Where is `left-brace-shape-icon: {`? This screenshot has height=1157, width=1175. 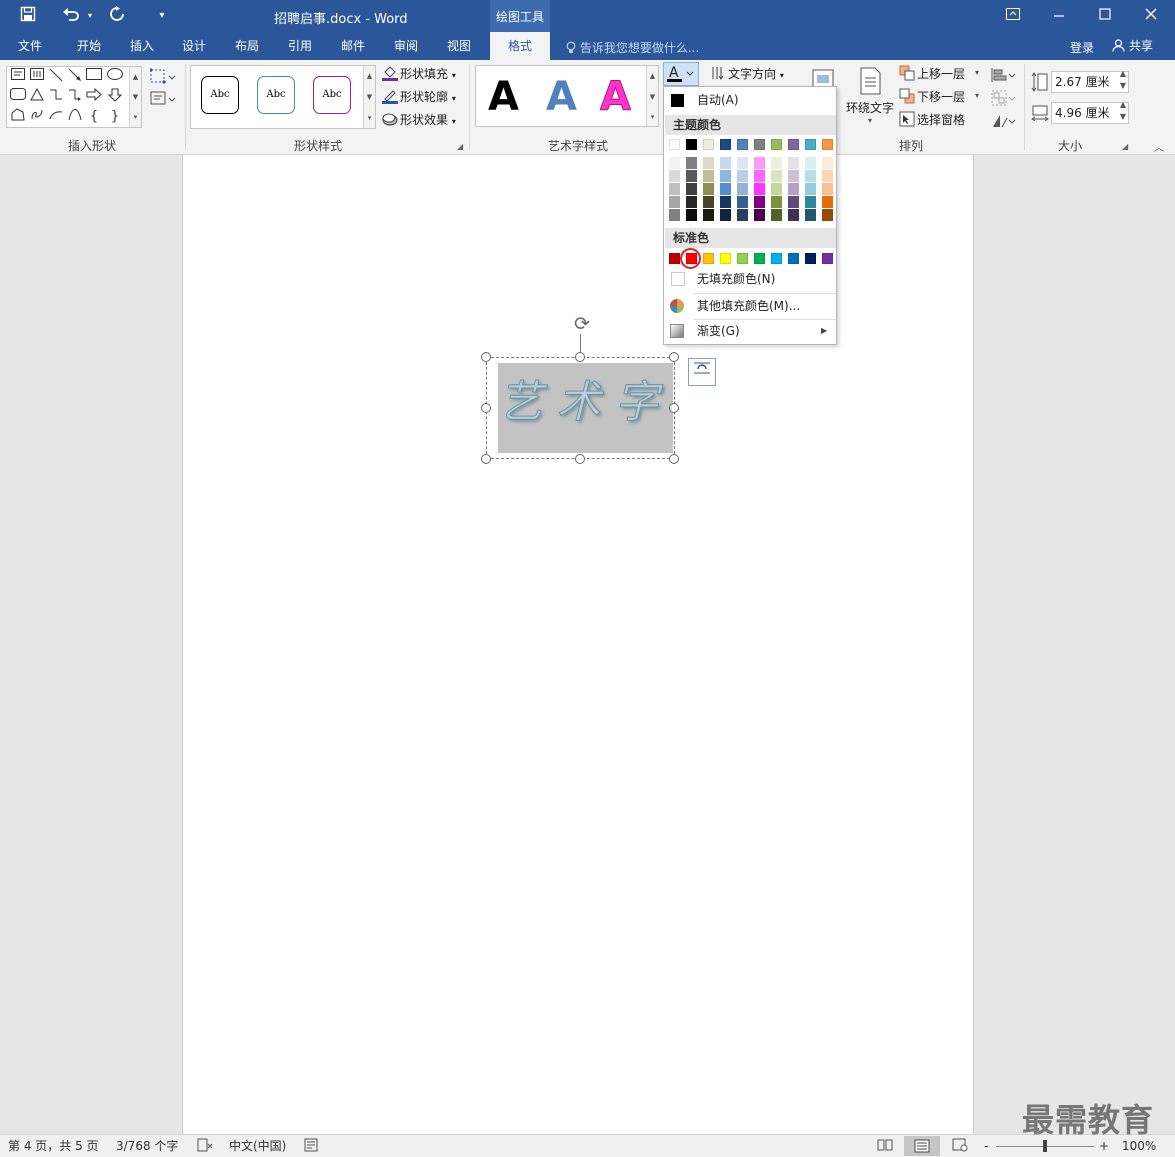 left-brace-shape-icon: { is located at coordinates (94, 117).